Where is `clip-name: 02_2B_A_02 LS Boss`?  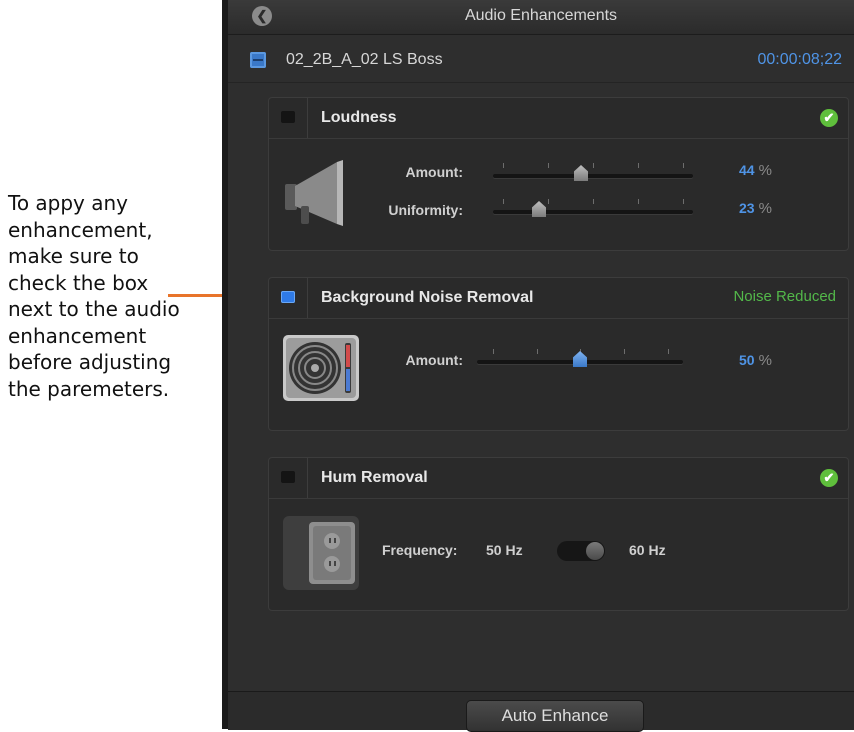
clip-name: 02_2B_A_02 LS Boss is located at coordinates (364, 59).